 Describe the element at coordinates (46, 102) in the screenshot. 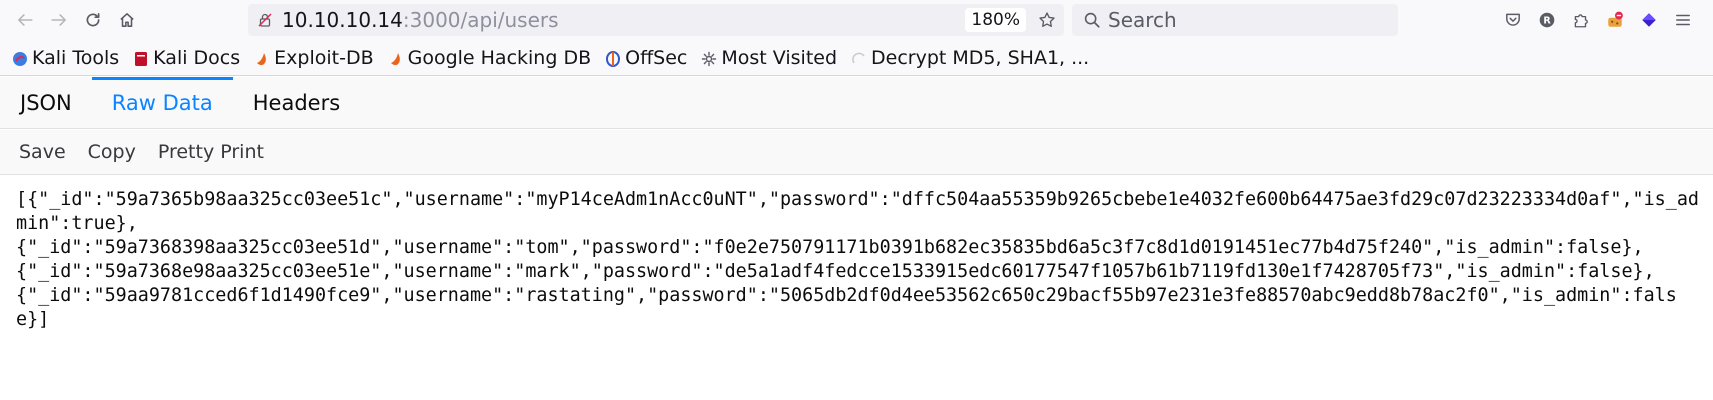

I see `tab-json: JSON` at that location.